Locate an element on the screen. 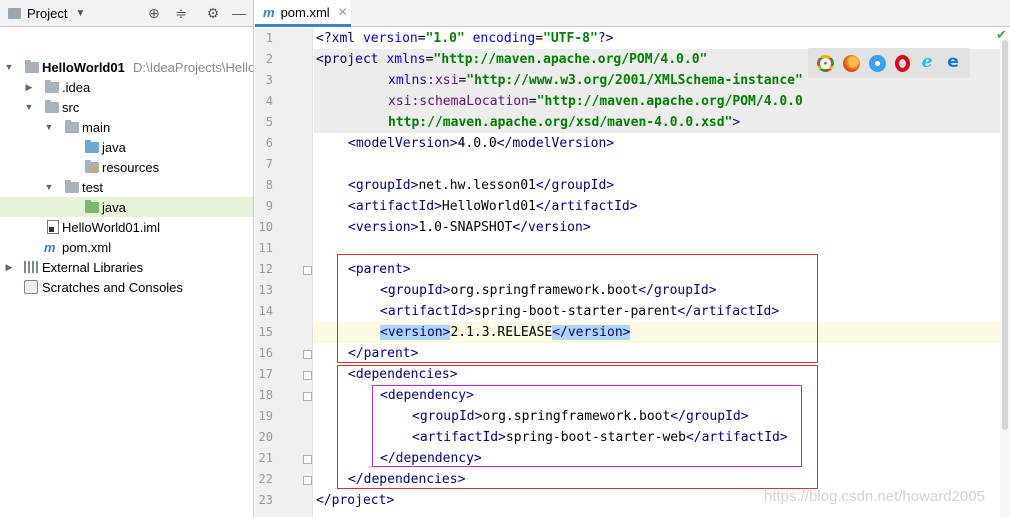 The image size is (1010, 517). tree-item-label: pom.xml is located at coordinates (87, 247).